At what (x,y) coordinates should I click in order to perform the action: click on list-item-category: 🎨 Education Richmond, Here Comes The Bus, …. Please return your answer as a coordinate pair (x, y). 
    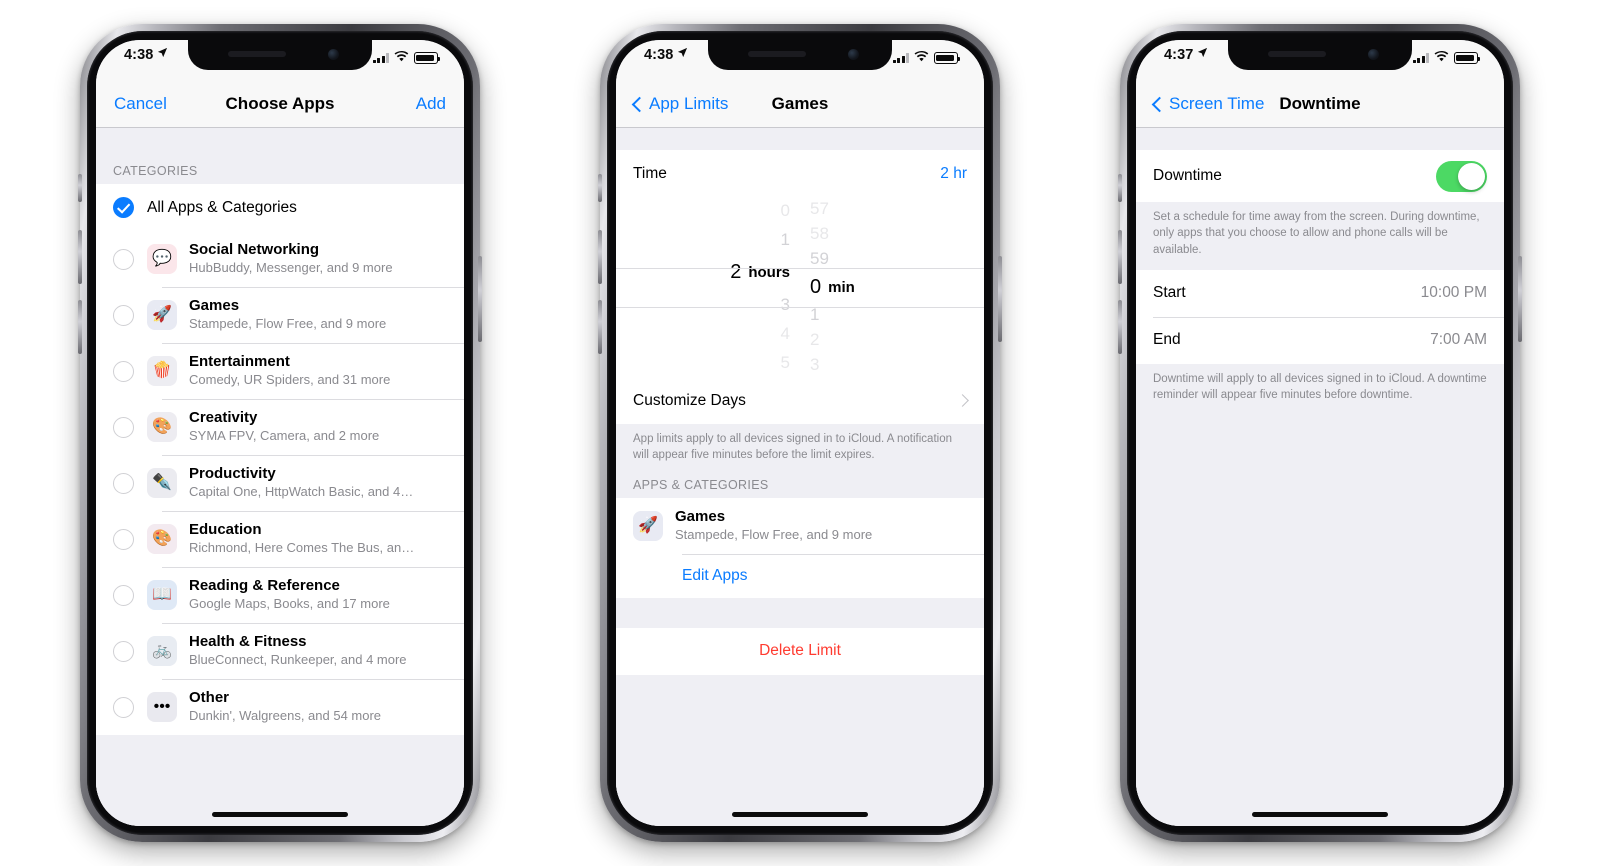
    Looking at the image, I should click on (280, 539).